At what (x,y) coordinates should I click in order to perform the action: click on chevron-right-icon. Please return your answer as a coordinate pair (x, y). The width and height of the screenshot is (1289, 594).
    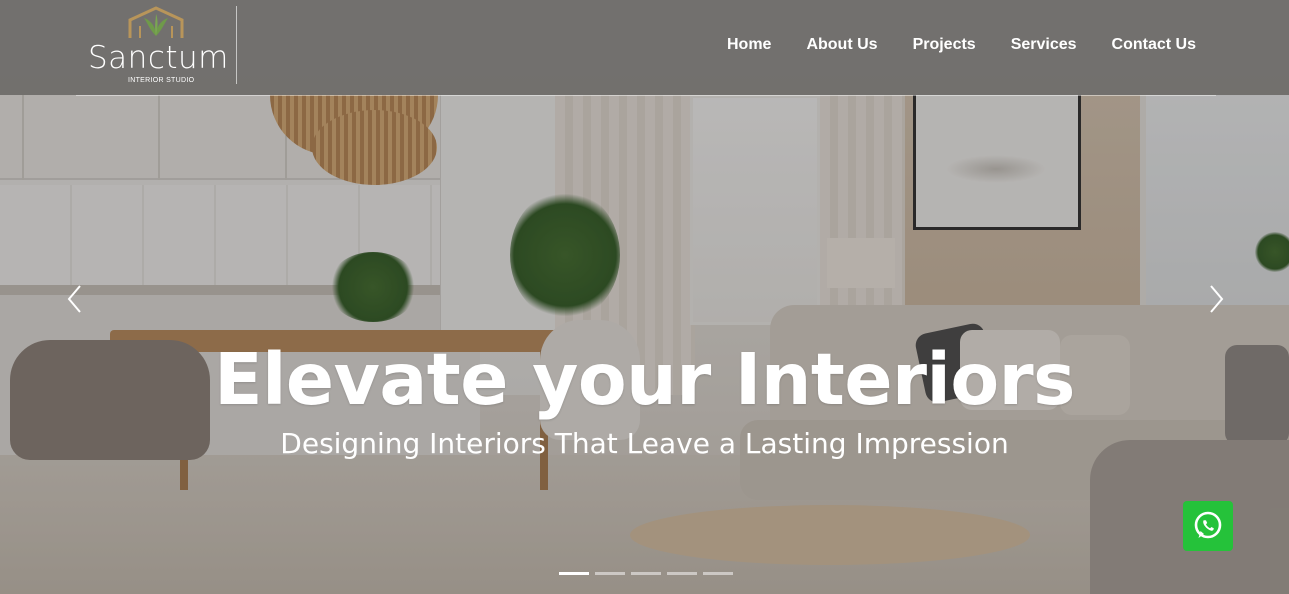
    Looking at the image, I should click on (1217, 299).